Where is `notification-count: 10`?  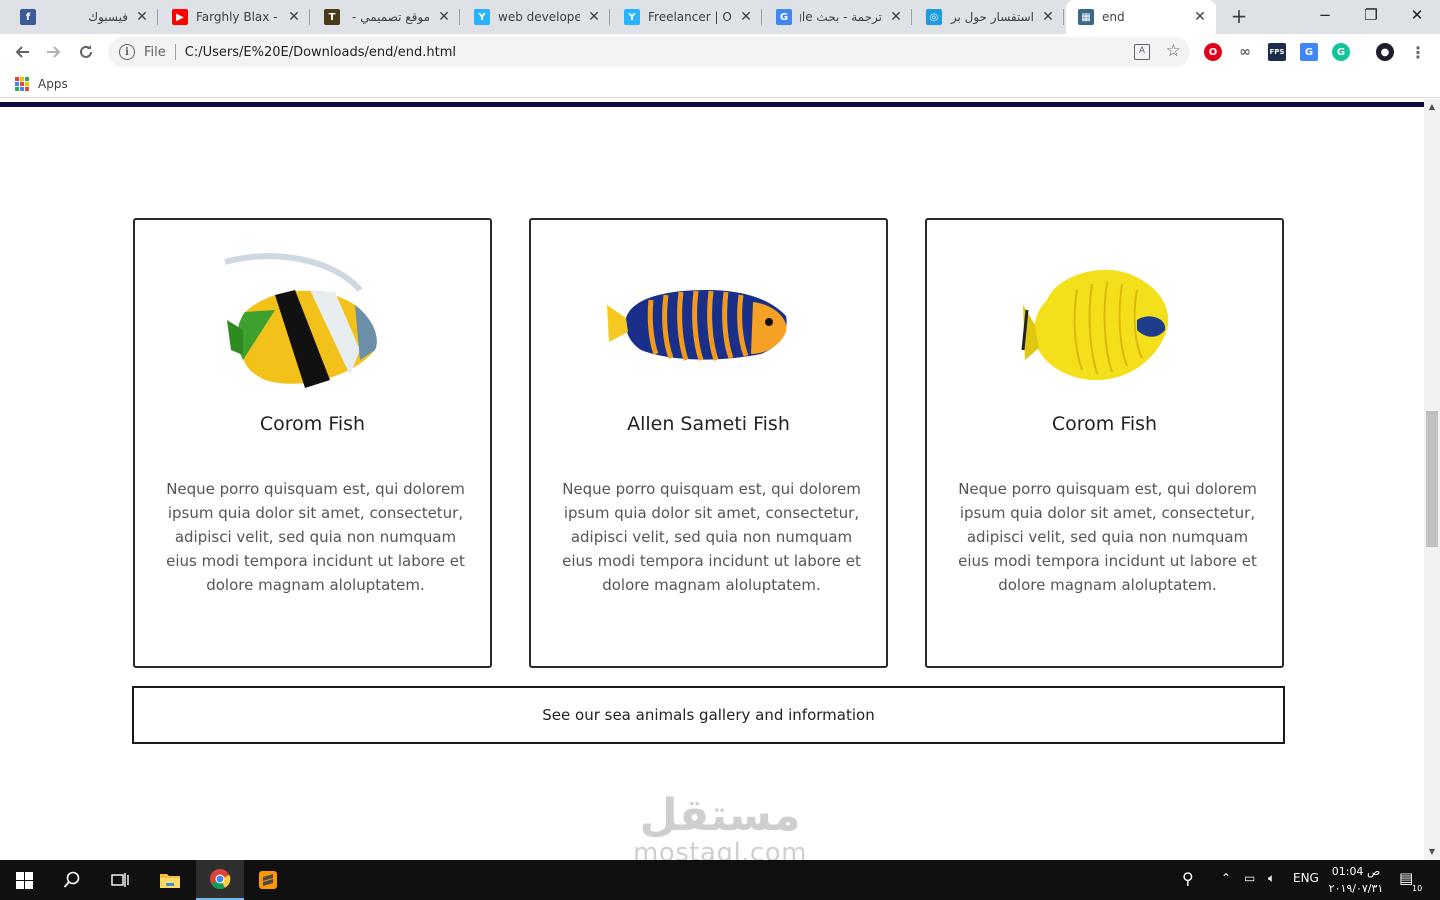 notification-count: 10 is located at coordinates (1417, 888).